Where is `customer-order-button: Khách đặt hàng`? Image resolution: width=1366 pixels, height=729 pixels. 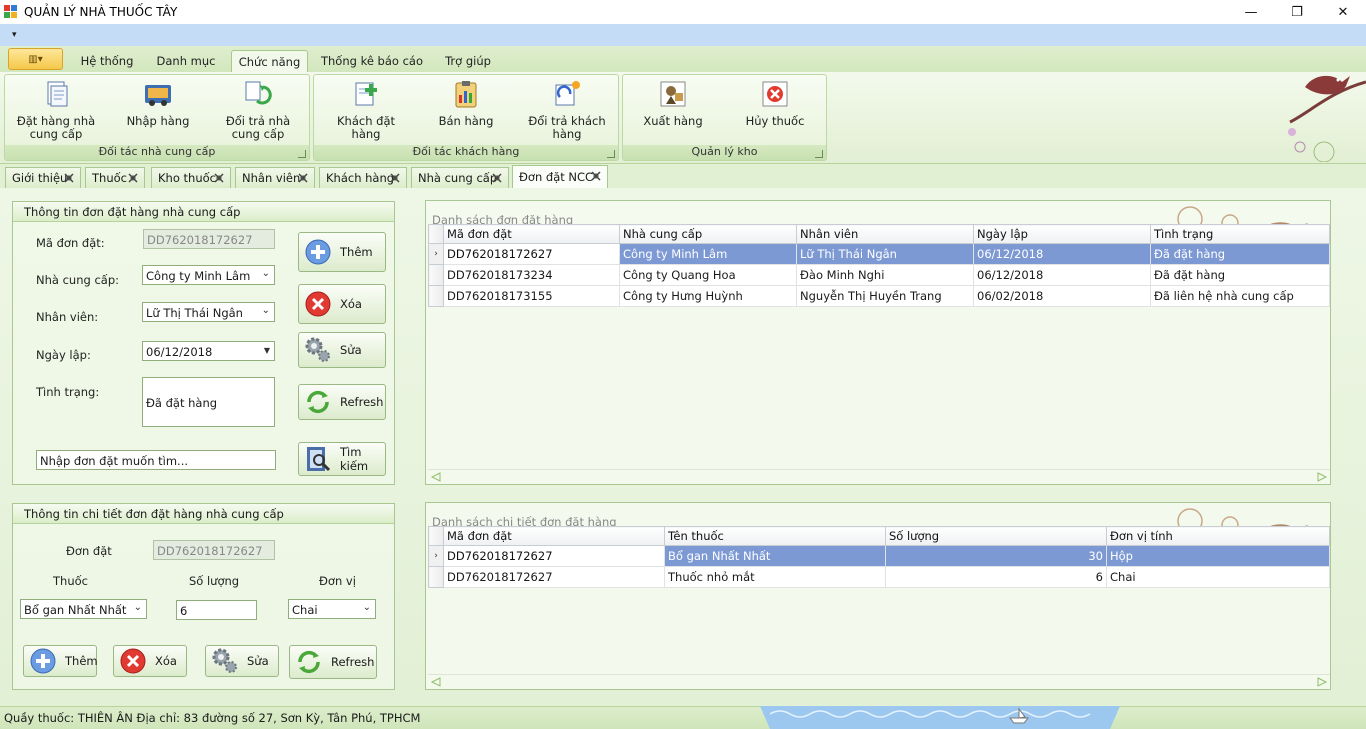
customer-order-button: Khách đặt hàng is located at coordinates (366, 110).